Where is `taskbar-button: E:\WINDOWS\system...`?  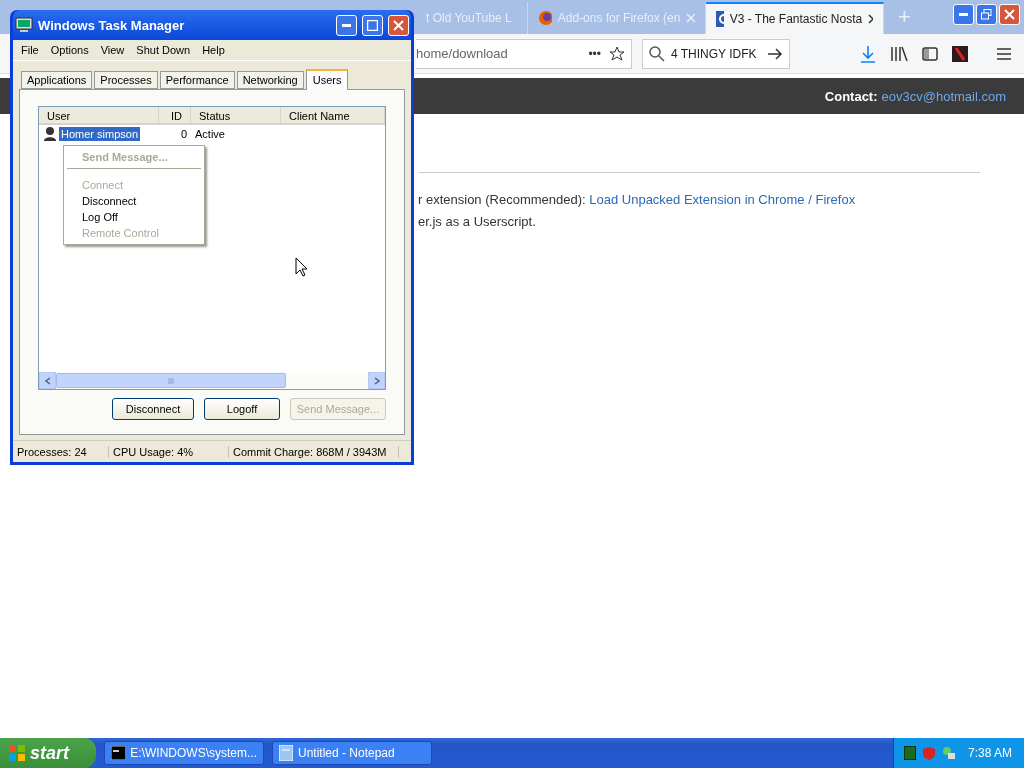 taskbar-button: E:\WINDOWS\system... is located at coordinates (184, 753).